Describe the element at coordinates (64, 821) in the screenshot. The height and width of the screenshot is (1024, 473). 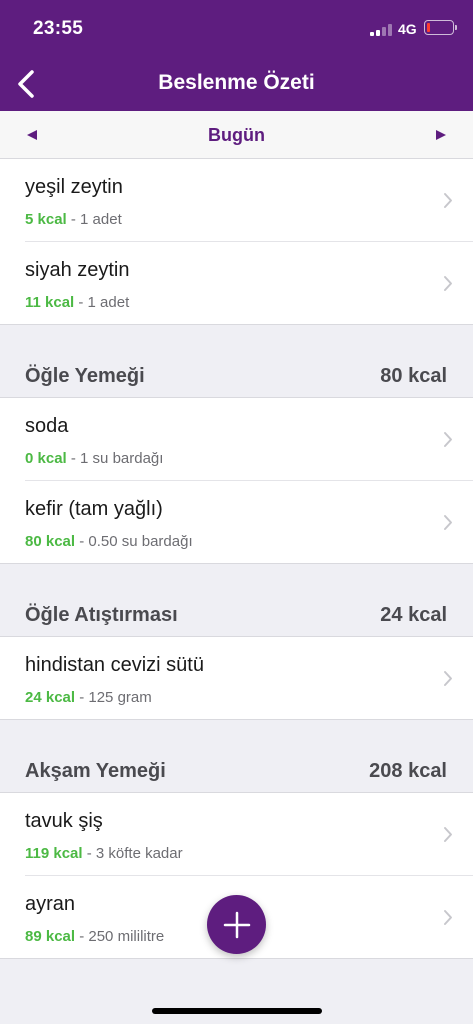
I see `food-name: tavuk şiş` at that location.